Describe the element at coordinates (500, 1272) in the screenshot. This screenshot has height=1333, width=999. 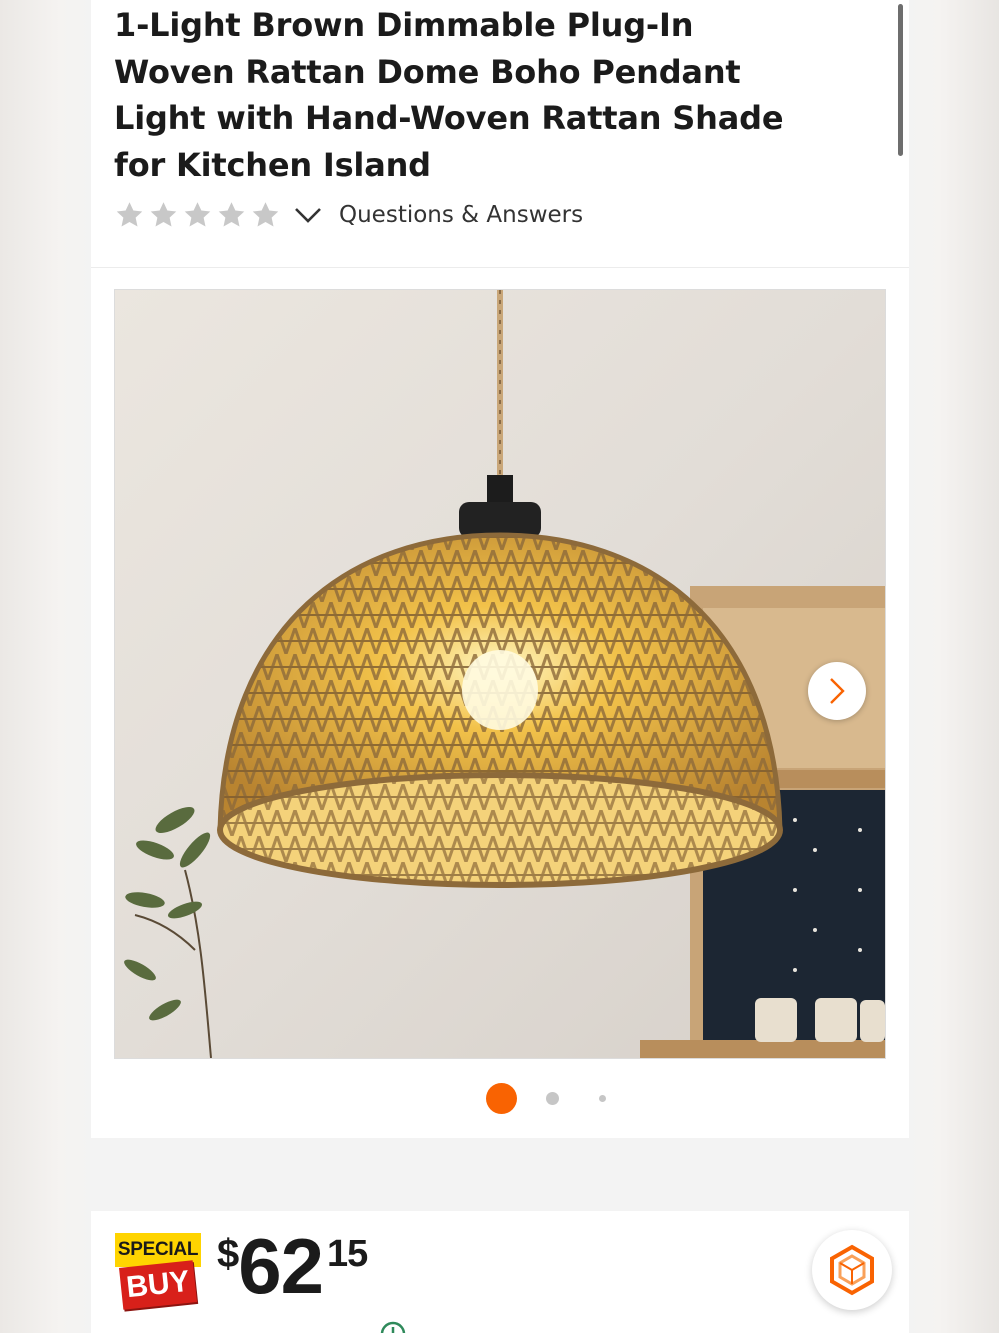
I see `price-card` at that location.